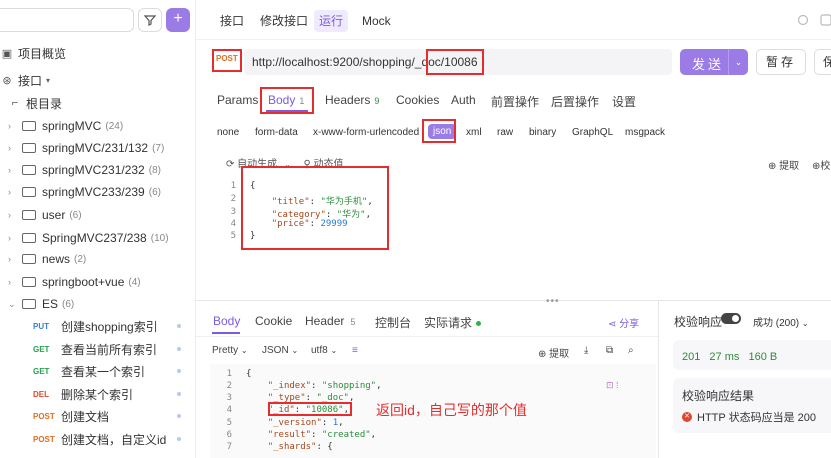 The height and width of the screenshot is (458, 831). What do you see at coordinates (159, 238) in the screenshot?
I see `folder-count: (10)` at bounding box center [159, 238].